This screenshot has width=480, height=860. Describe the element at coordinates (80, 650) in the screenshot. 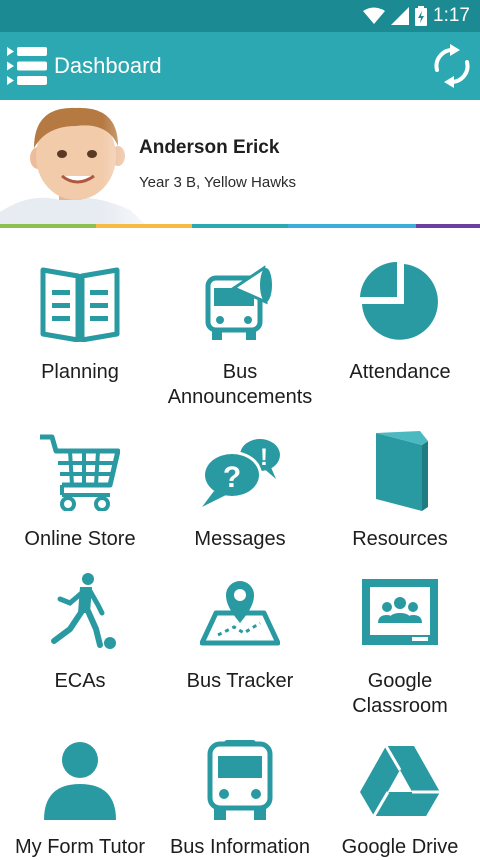

I see `tile-ecas: ECAs` at that location.